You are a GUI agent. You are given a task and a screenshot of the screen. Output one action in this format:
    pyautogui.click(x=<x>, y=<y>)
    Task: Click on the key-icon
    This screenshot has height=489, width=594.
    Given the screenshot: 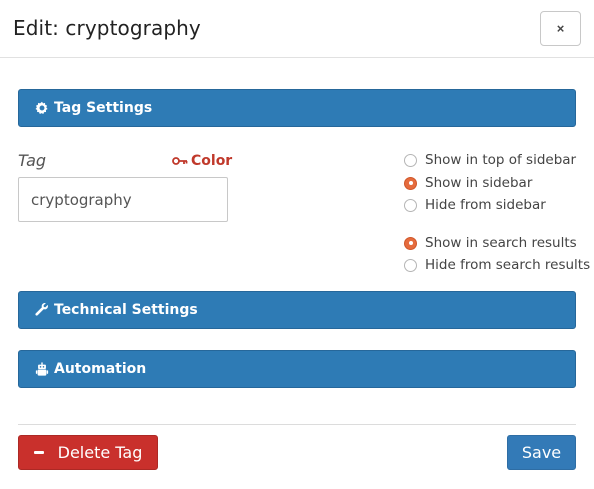 What is the action you would take?
    pyautogui.click(x=180, y=161)
    